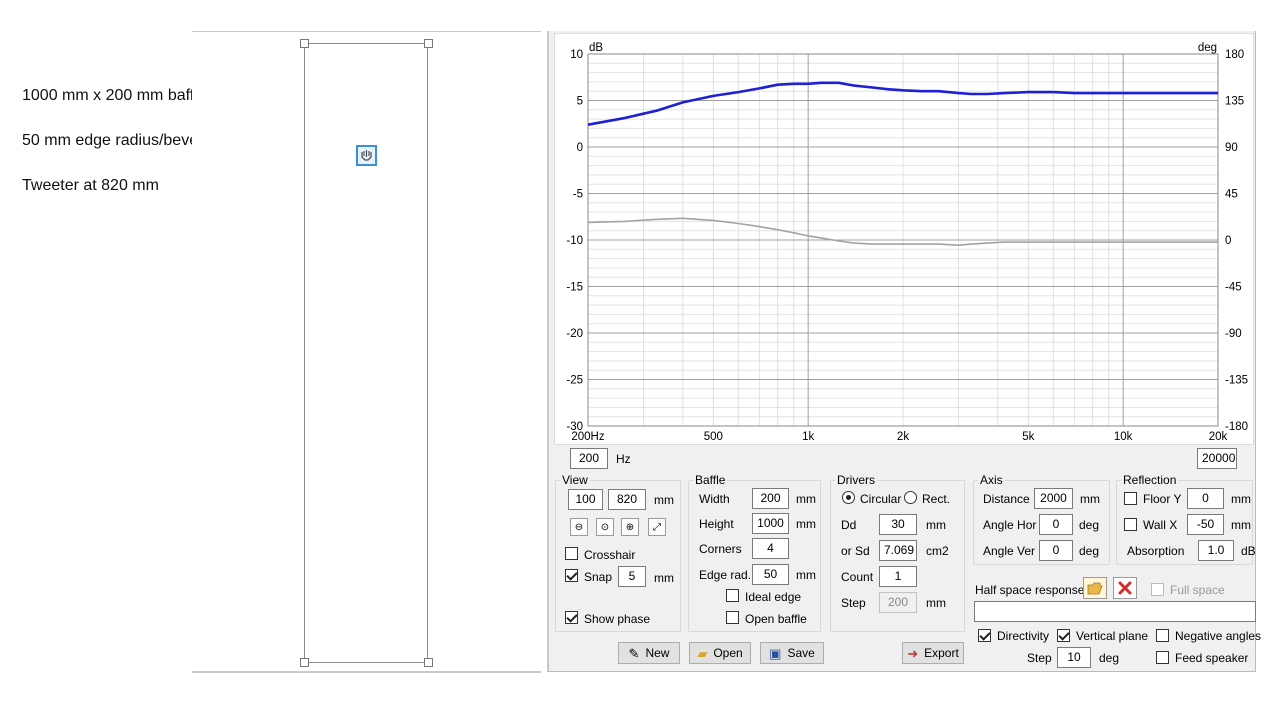 This screenshot has width=1280, height=720. Describe the element at coordinates (304, 662) in the screenshot. I see `resize-handle-bottom-left` at that location.